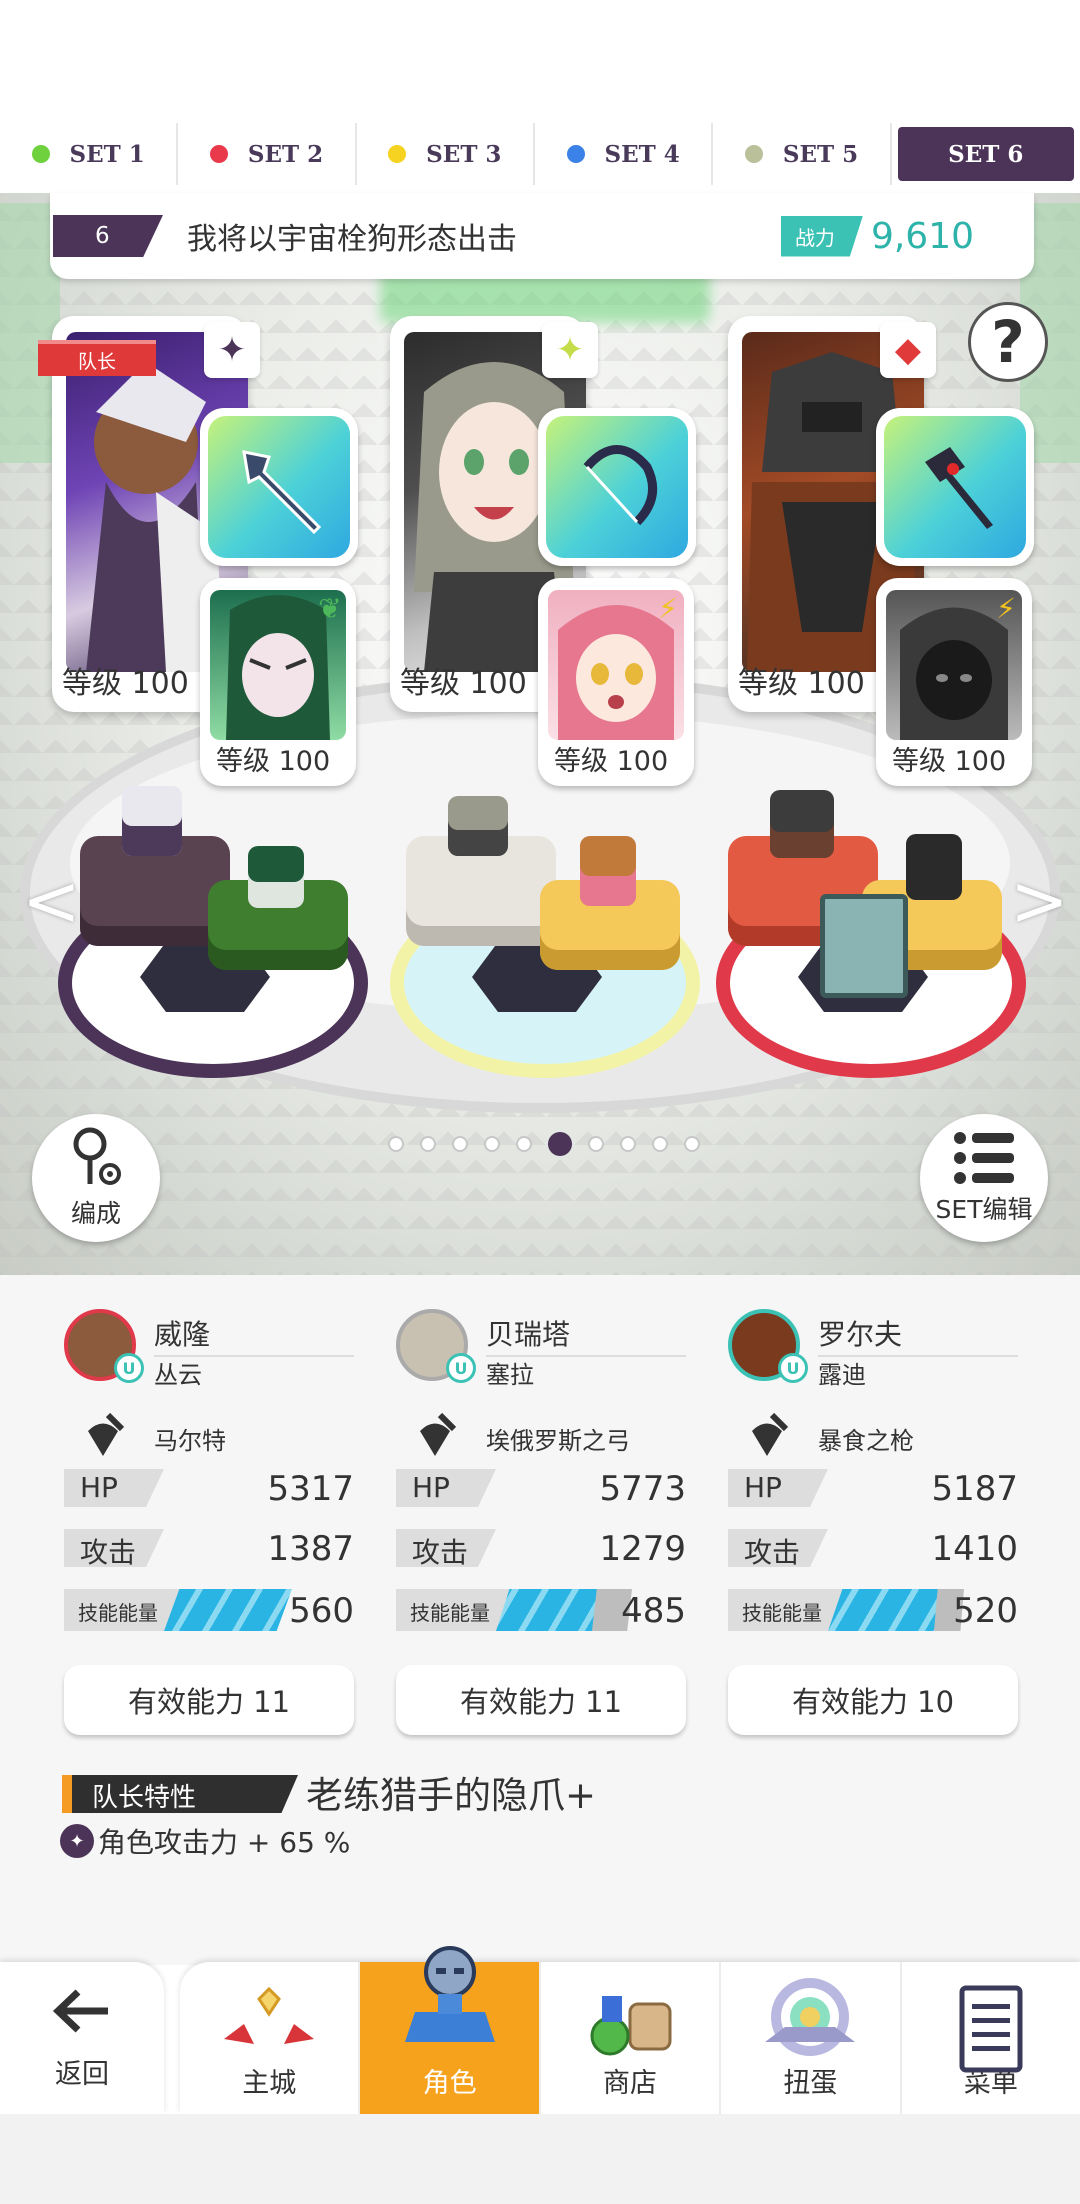  What do you see at coordinates (608, 871) in the screenshot?
I see `pixel-character-sera` at bounding box center [608, 871].